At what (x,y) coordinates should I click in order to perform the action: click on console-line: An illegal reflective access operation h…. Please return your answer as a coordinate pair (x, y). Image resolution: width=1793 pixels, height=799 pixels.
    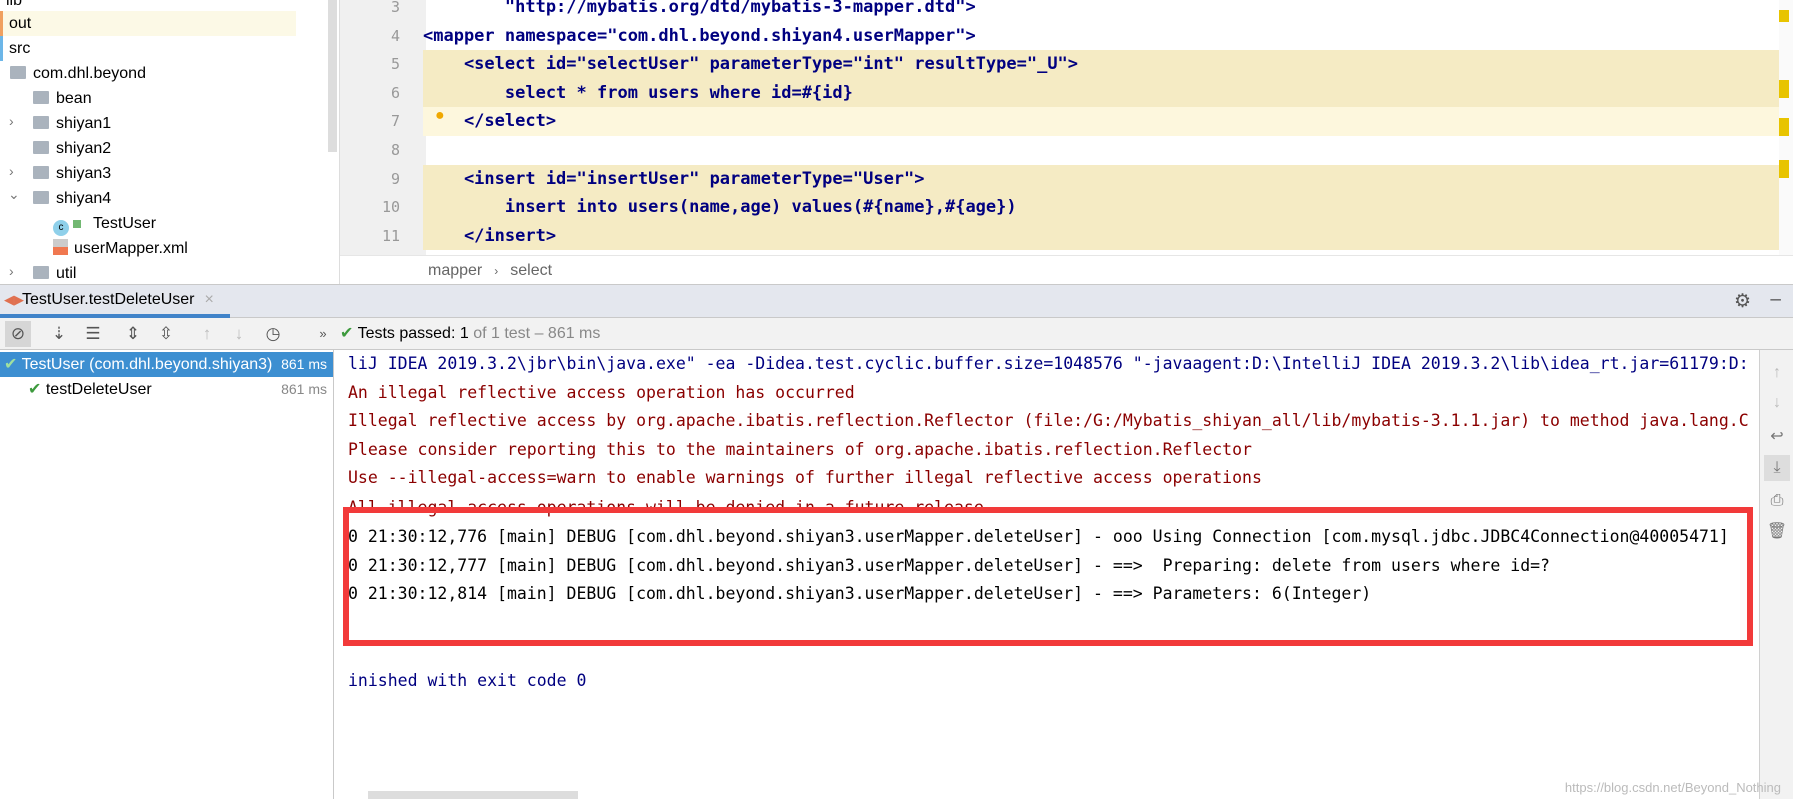
    Looking at the image, I should click on (601, 392).